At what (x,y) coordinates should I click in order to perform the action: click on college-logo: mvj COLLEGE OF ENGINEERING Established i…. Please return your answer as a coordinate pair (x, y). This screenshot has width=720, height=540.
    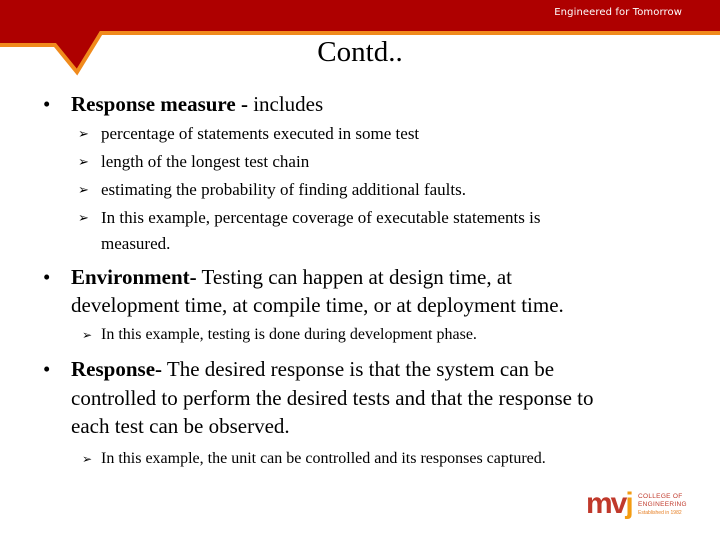
    Looking at the image, I should click on (641, 507).